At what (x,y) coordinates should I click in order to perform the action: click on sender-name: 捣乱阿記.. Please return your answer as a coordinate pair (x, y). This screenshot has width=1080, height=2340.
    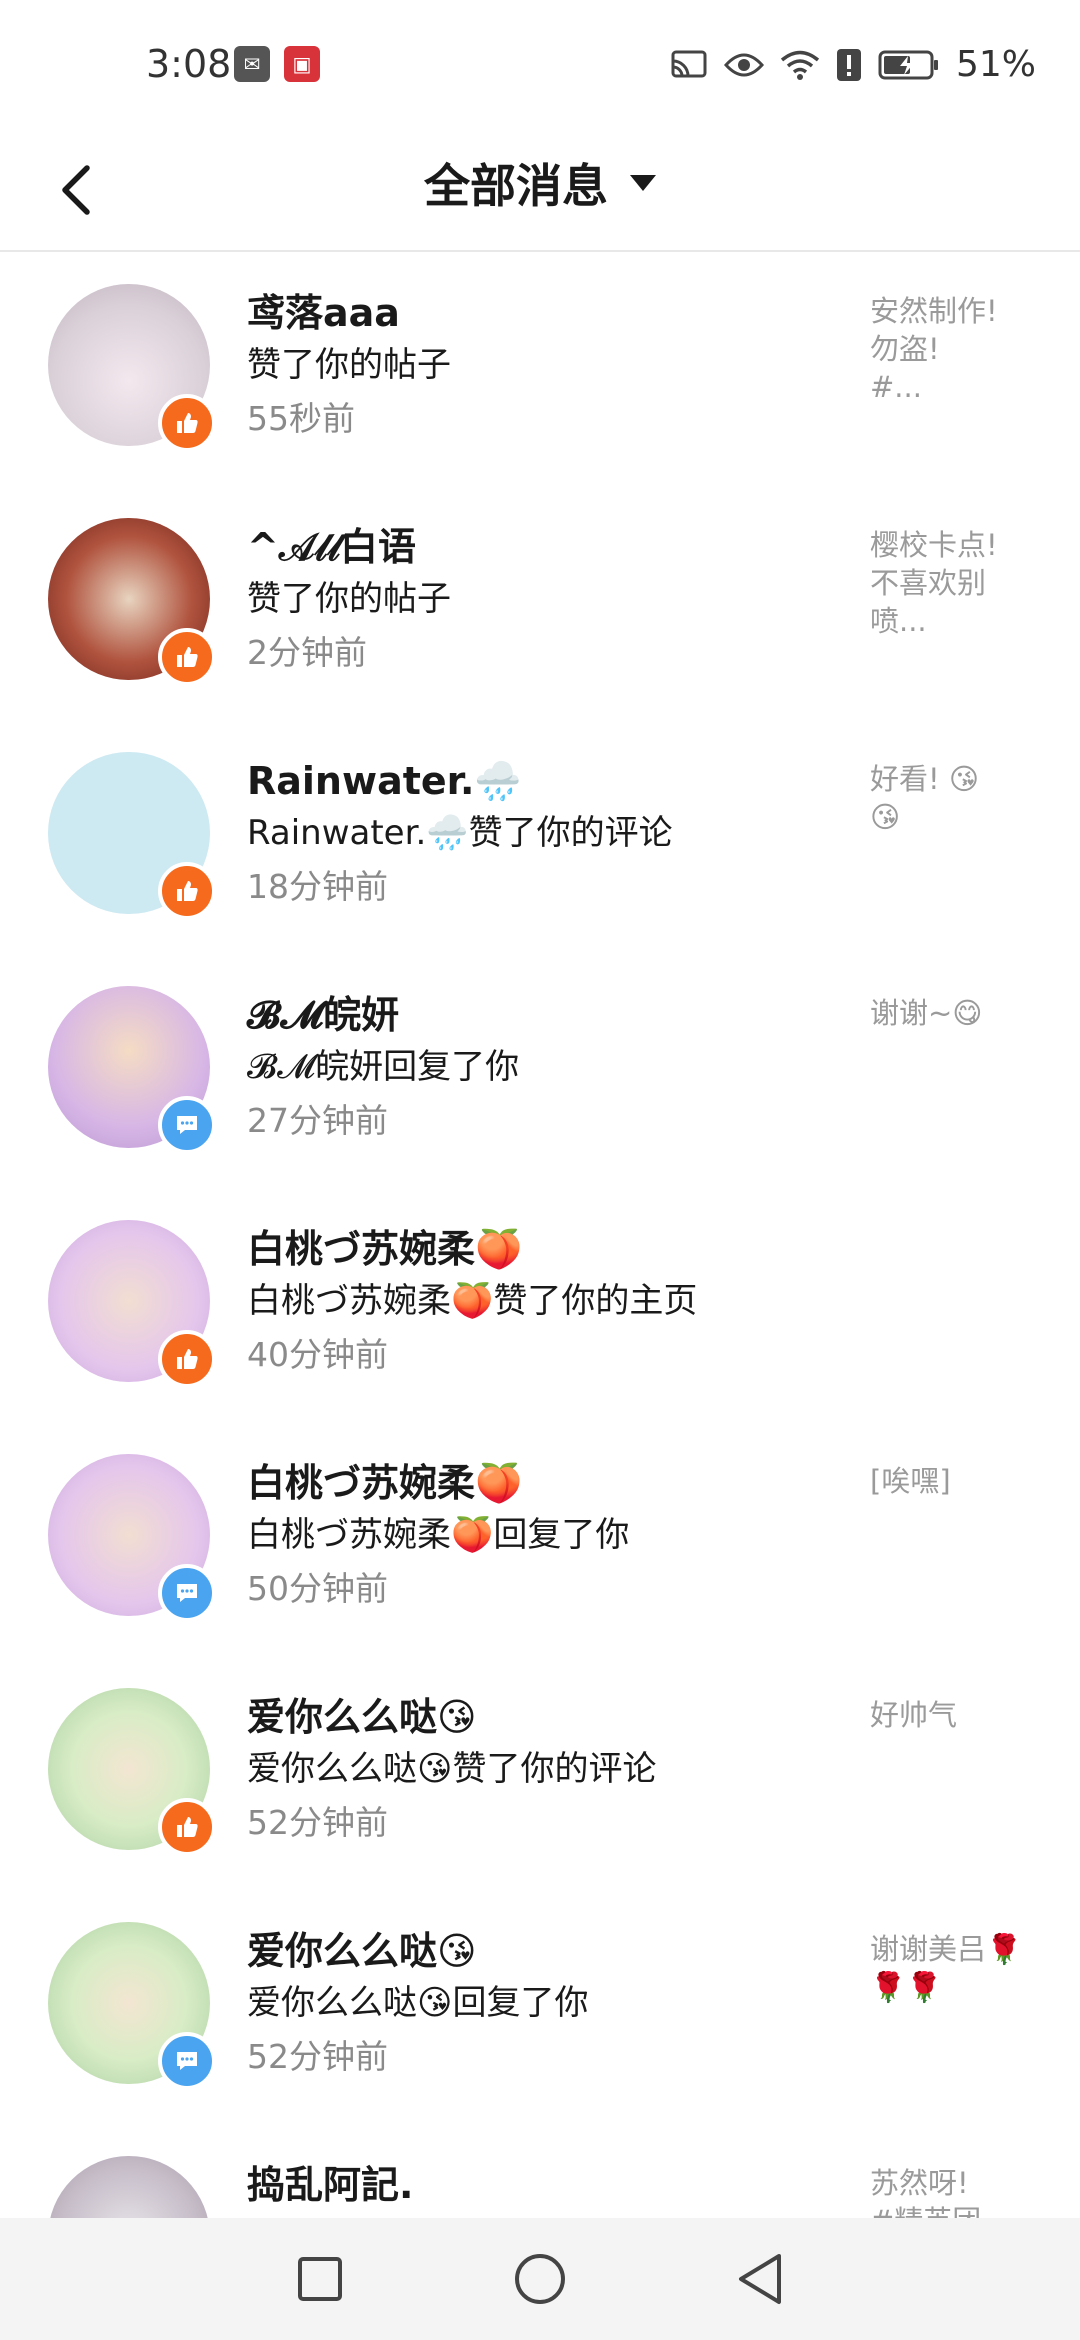
    Looking at the image, I should click on (547, 2185).